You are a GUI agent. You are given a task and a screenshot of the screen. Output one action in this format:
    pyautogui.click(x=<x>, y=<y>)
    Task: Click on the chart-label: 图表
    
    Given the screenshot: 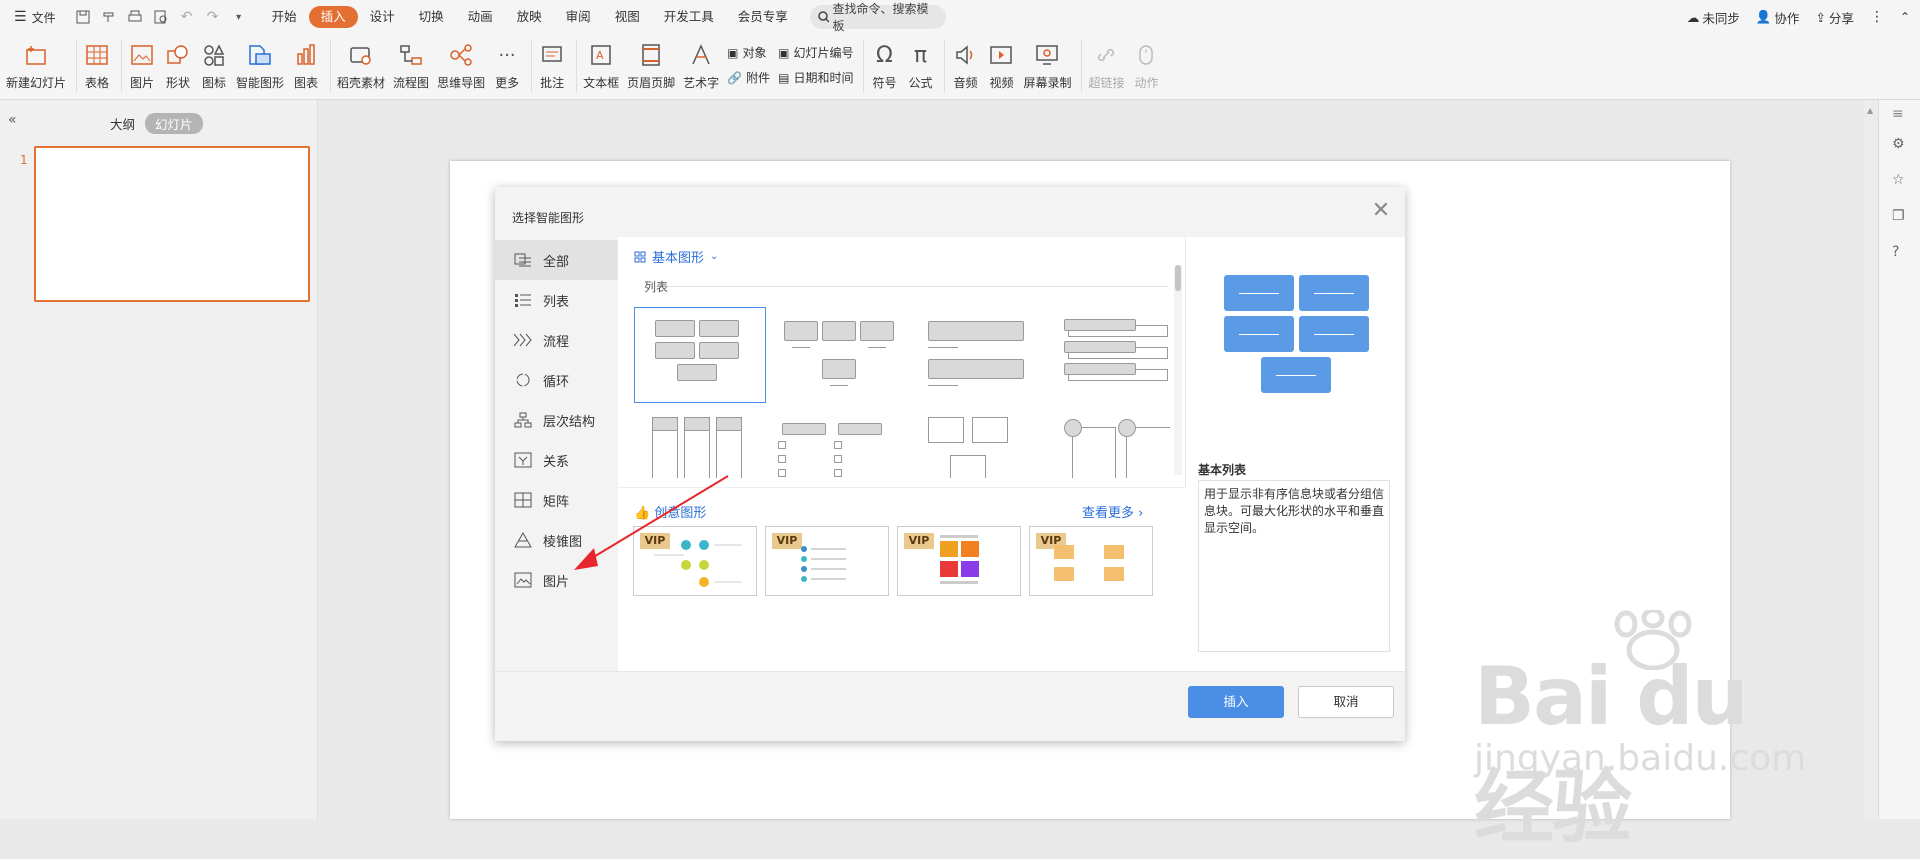 What is the action you would take?
    pyautogui.click(x=306, y=83)
    